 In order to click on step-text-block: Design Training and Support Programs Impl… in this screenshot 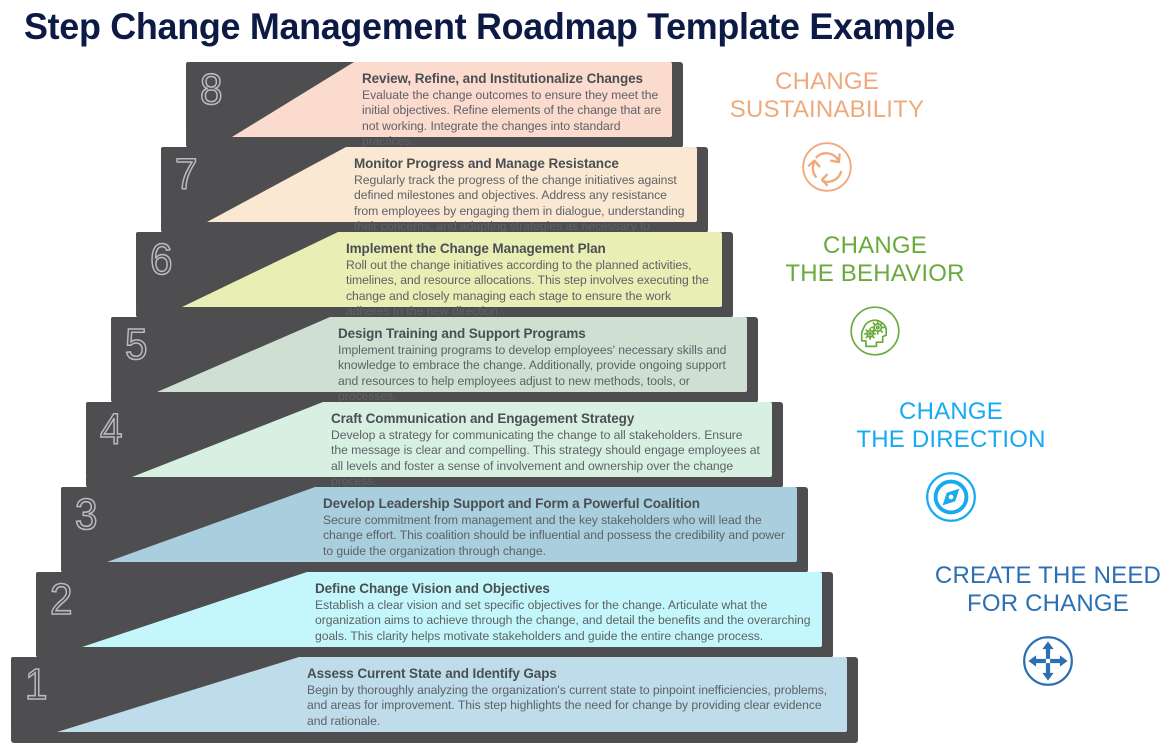, I will do `click(537, 365)`.